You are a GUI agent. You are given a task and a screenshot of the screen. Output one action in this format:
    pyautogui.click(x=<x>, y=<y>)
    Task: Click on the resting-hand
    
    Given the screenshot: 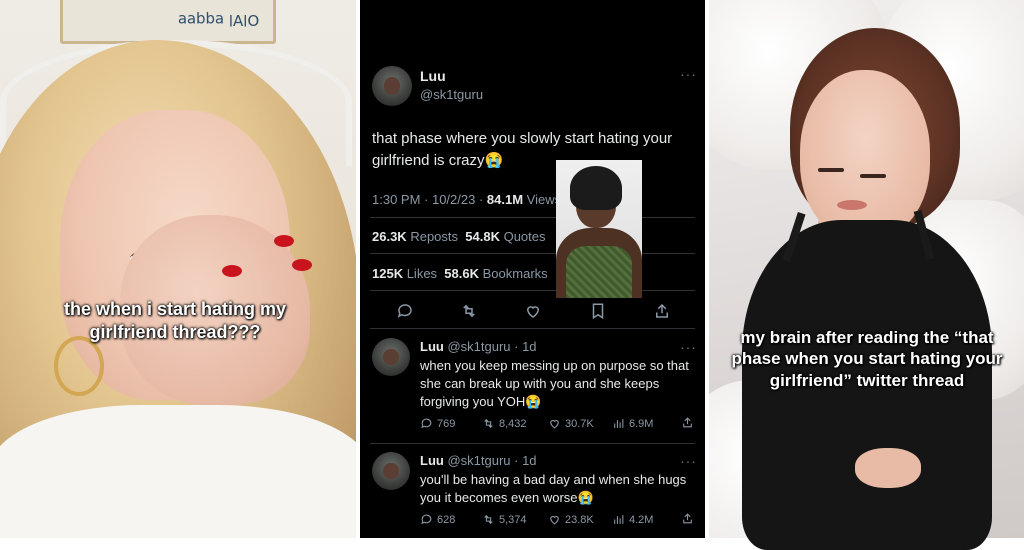 What is the action you would take?
    pyautogui.click(x=888, y=468)
    